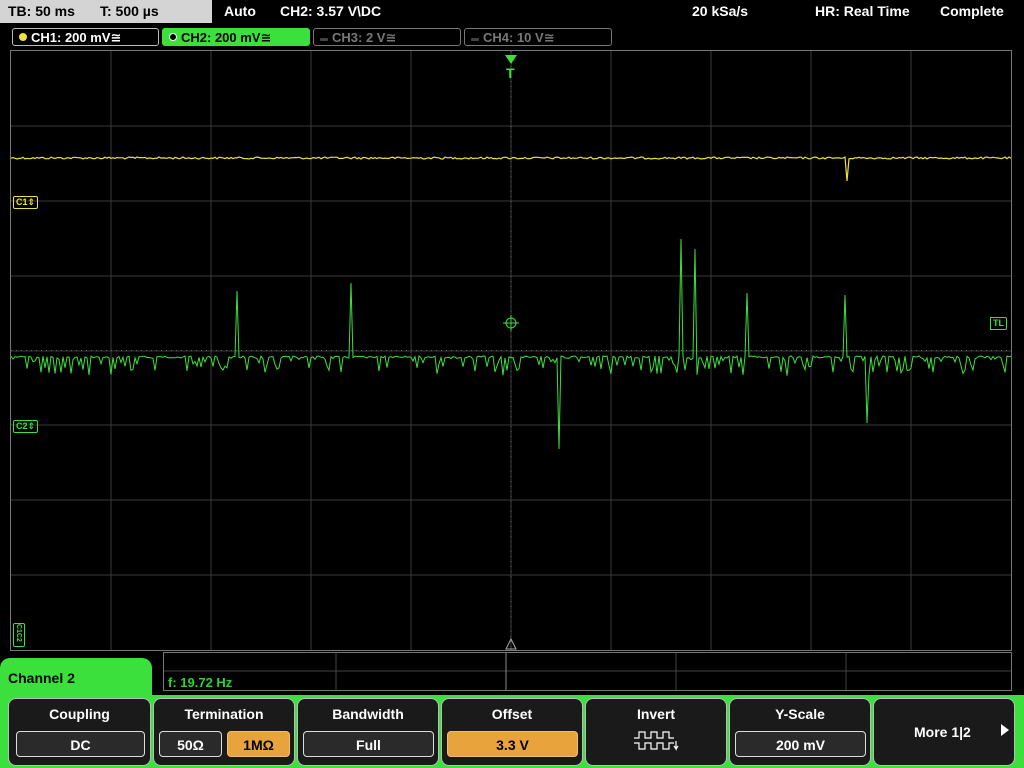 This screenshot has height=768, width=1024. I want to click on termination-1mohm-option: 1MΩ, so click(258, 744).